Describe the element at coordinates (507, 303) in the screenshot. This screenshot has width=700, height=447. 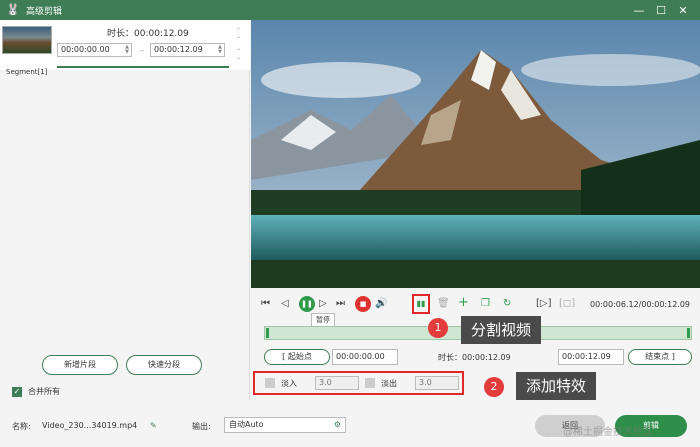
I see `rotate-icon: ↻` at that location.